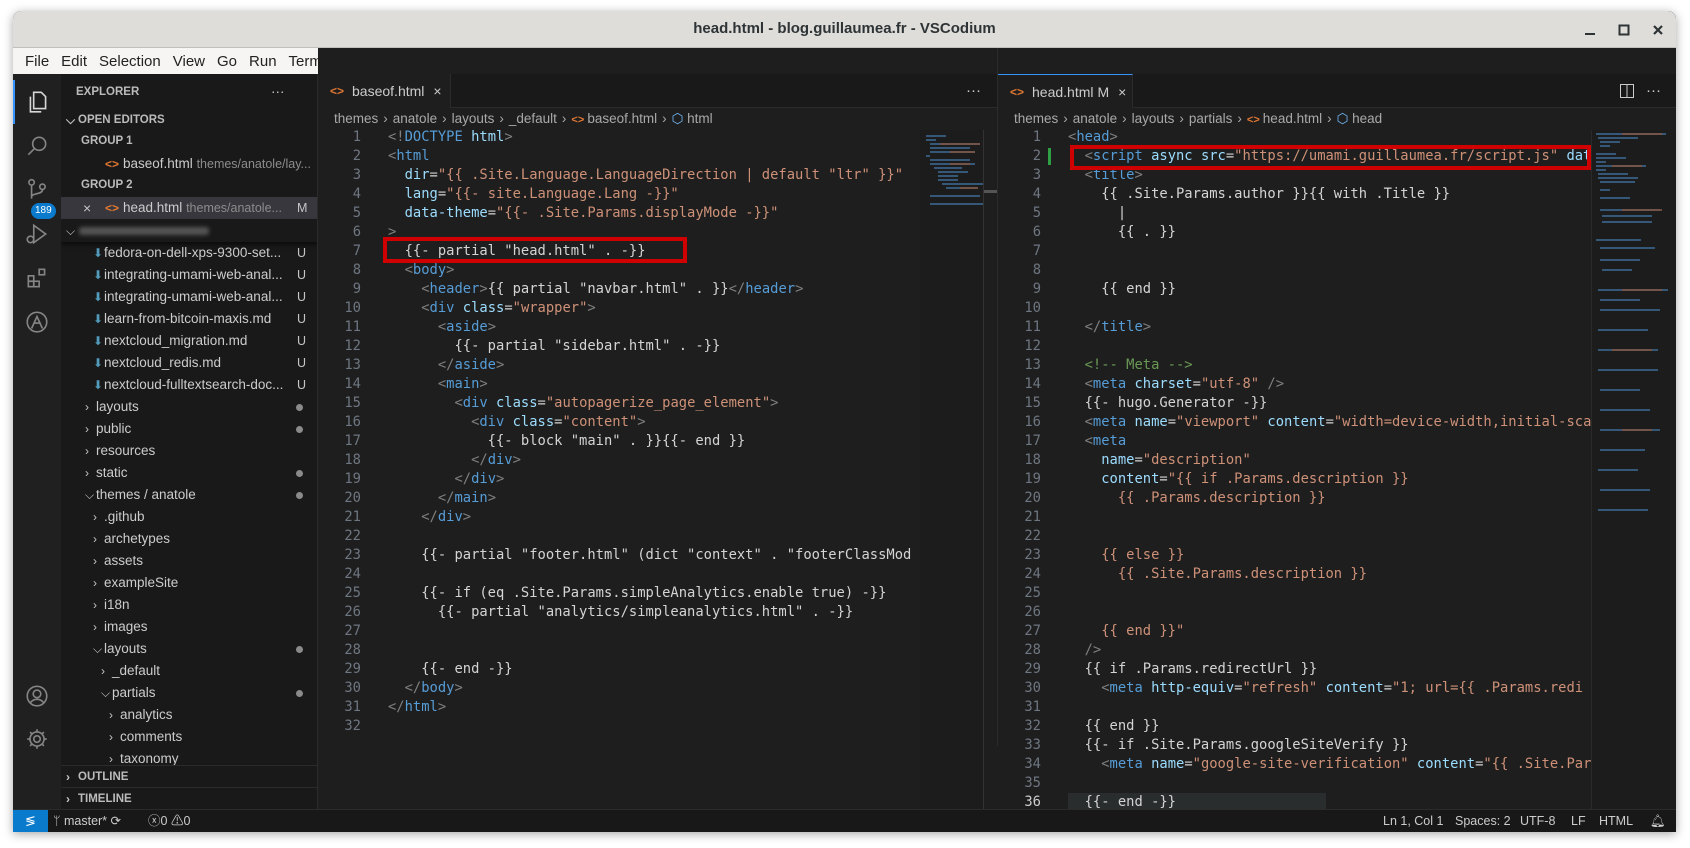  What do you see at coordinates (657, 479) in the screenshot?
I see `code-line: 19 </div>` at bounding box center [657, 479].